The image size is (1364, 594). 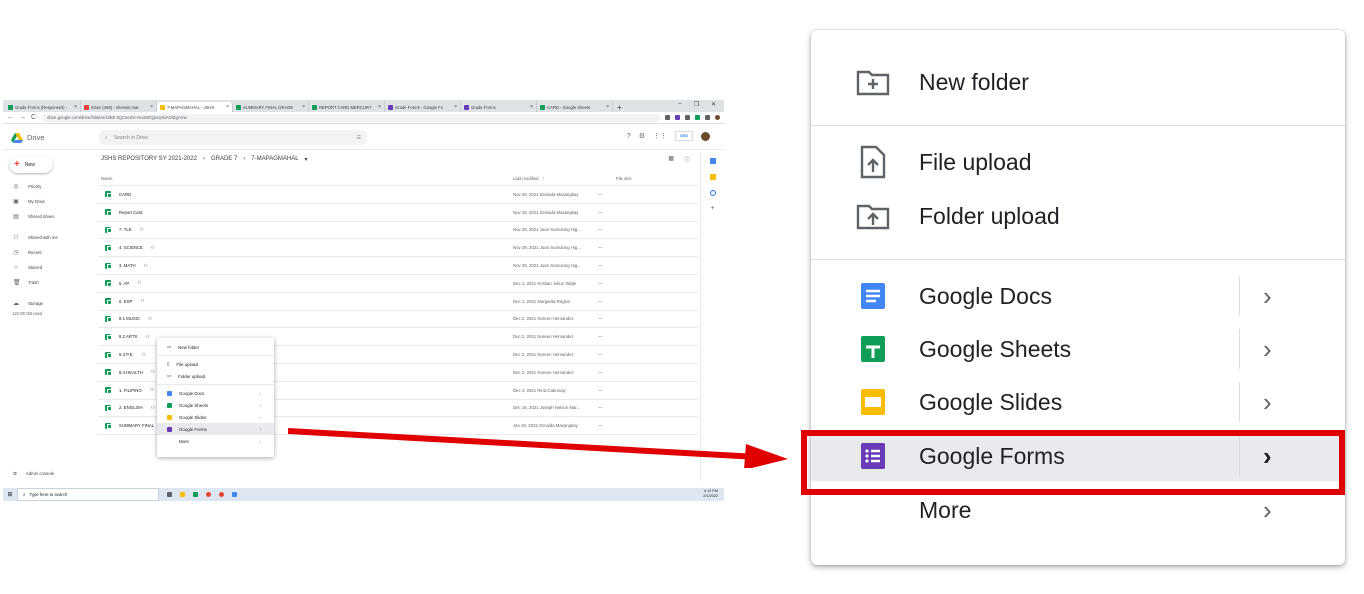 What do you see at coordinates (398, 320) in the screenshot?
I see `table-row: 8.1 MUSIC ⚇ Dec 2, 2021 Noreen Hernandez —` at bounding box center [398, 320].